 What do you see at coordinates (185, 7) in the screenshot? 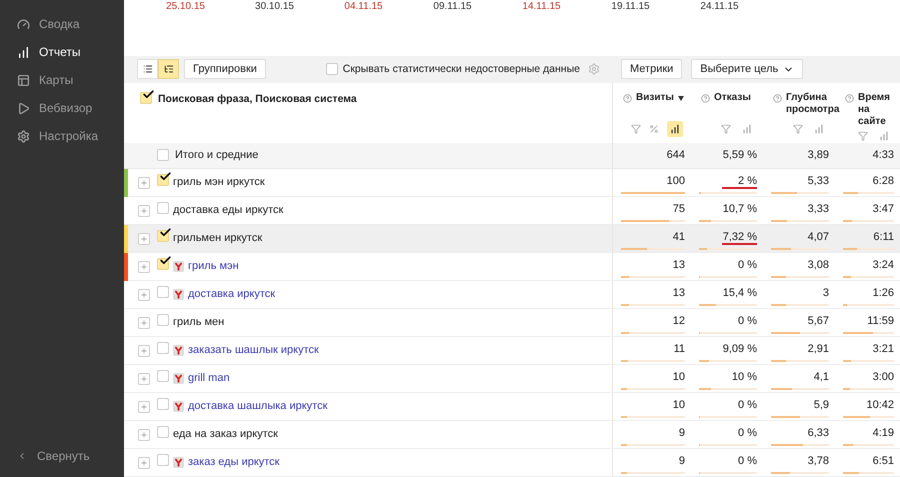
I see `date-label: 25.10.15` at bounding box center [185, 7].